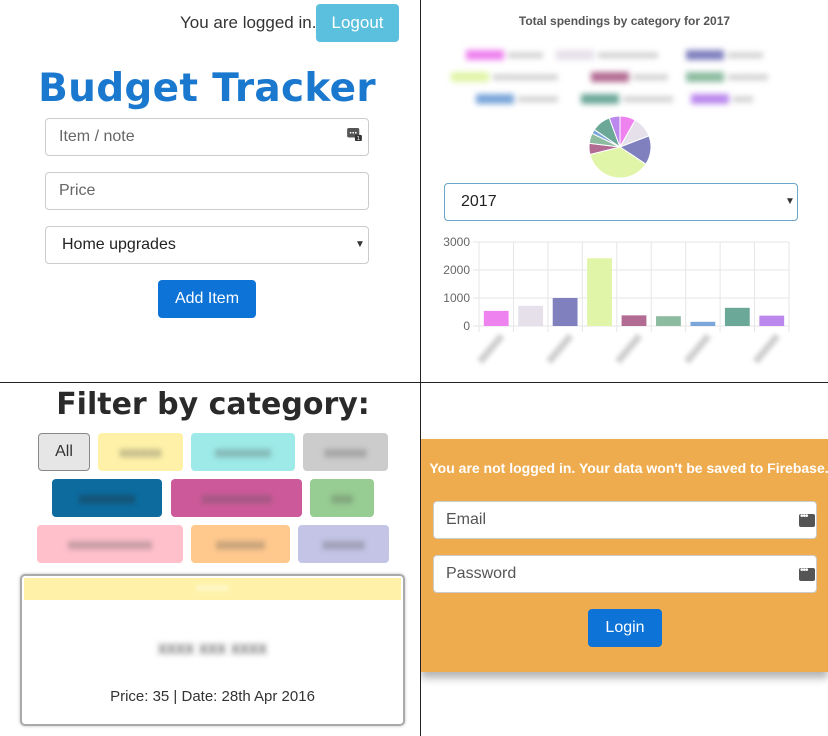  I want to click on y-tick-label: 0, so click(466, 326).